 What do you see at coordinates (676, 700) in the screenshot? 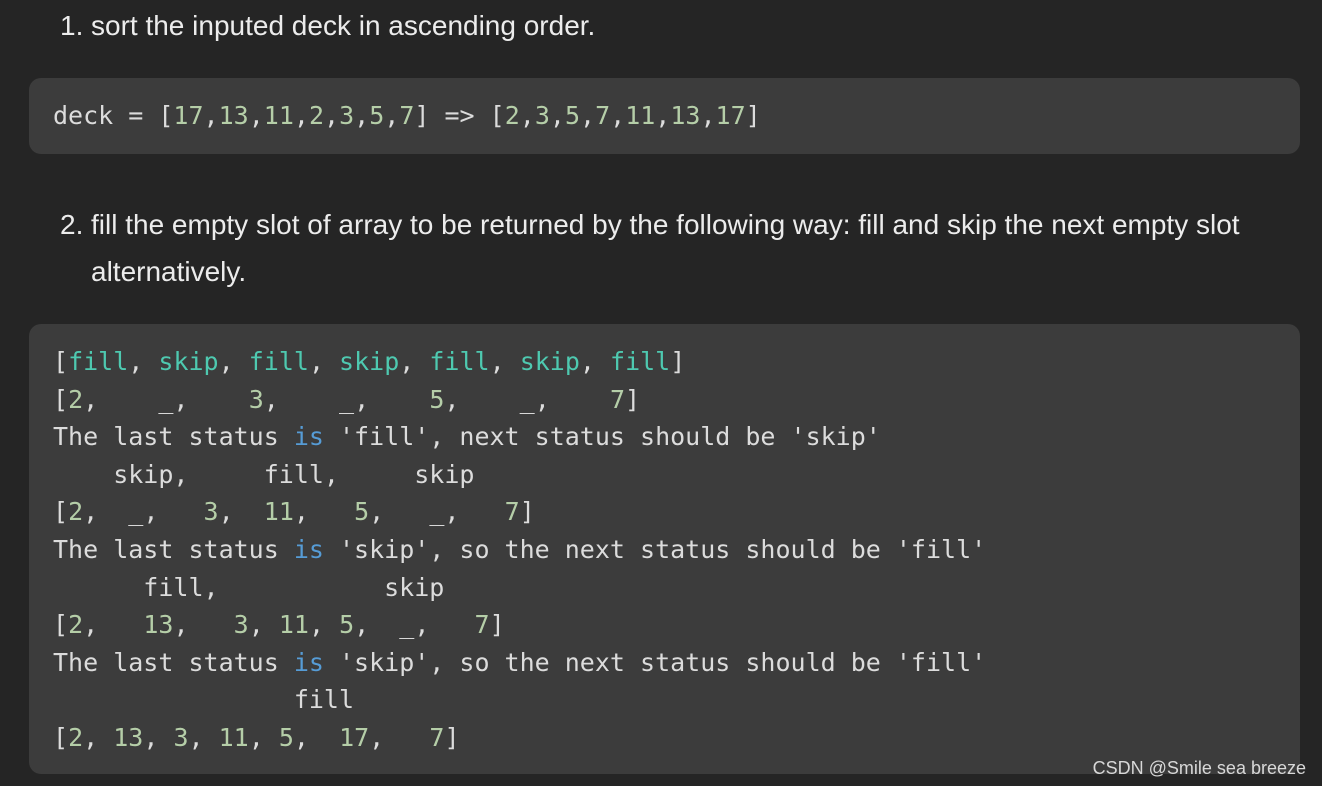
I see `code-line: fill` at bounding box center [676, 700].